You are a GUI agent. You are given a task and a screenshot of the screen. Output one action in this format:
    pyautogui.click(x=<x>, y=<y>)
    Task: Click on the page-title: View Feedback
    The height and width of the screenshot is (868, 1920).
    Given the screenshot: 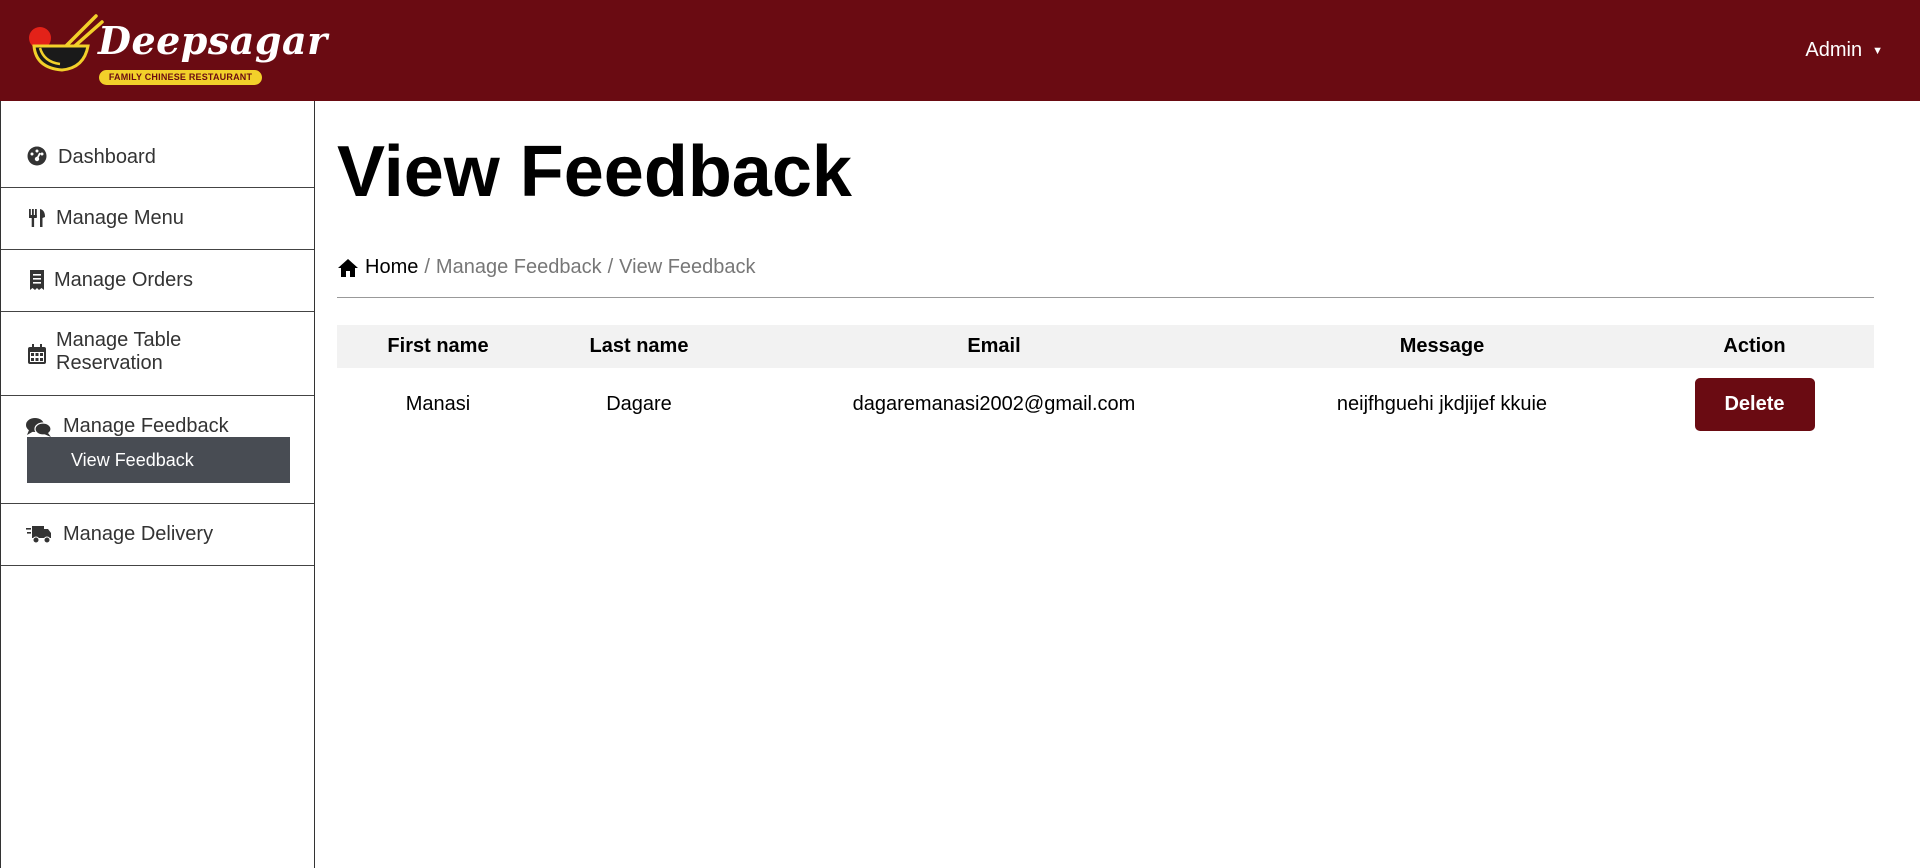 What is the action you would take?
    pyautogui.click(x=594, y=172)
    